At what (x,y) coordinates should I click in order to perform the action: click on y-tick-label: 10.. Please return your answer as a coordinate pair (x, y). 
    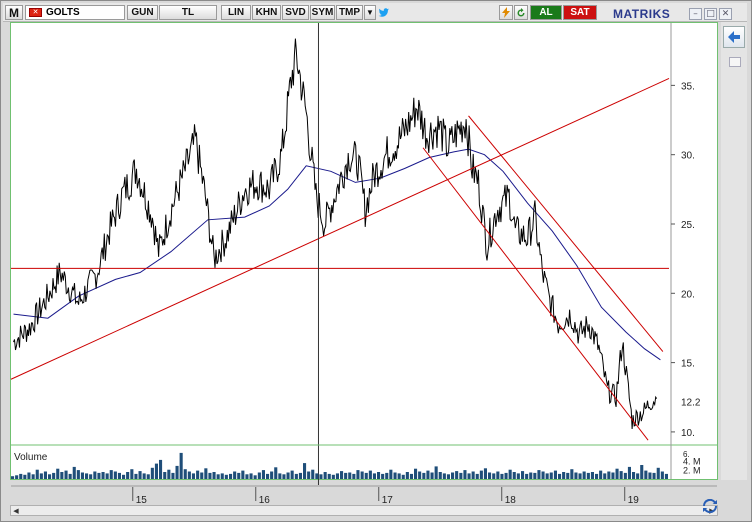
    Looking at the image, I should click on (688, 433).